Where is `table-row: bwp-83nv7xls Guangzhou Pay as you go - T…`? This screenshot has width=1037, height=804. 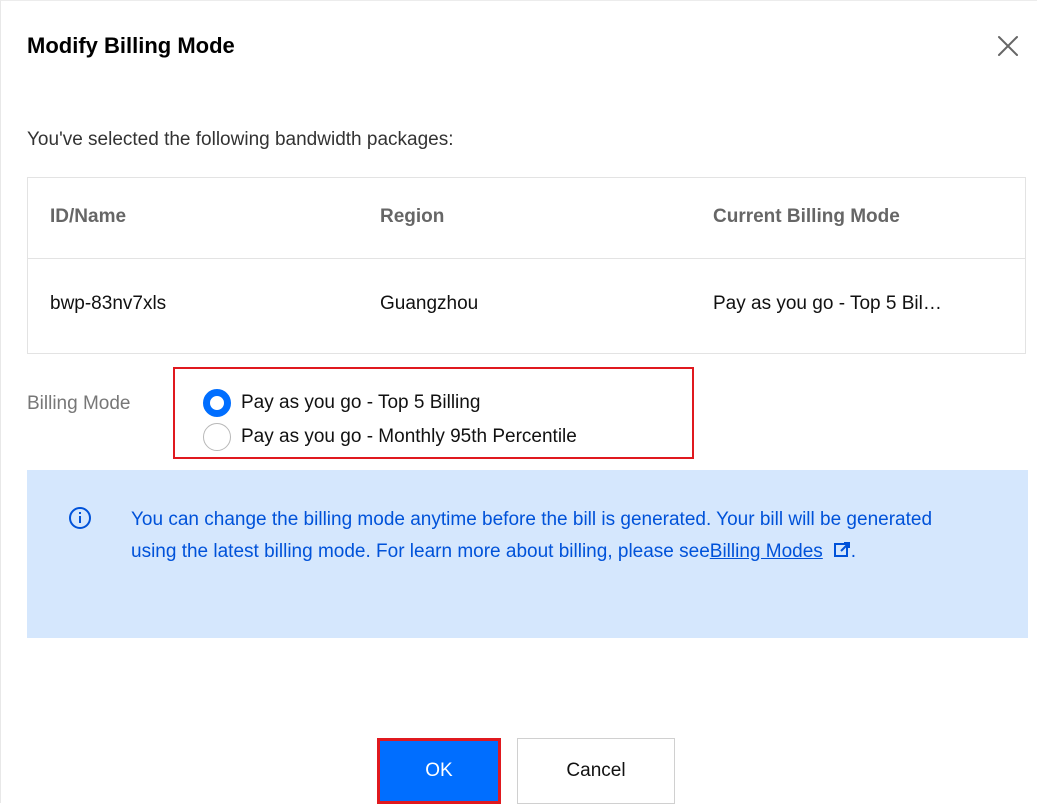 table-row: bwp-83nv7xls Guangzhou Pay as you go - T… is located at coordinates (526, 305).